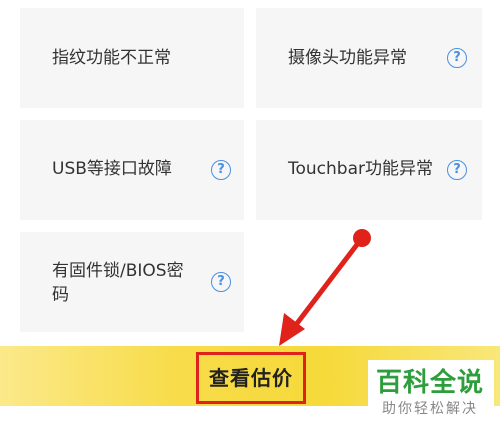  Describe the element at coordinates (430, 409) in the screenshot. I see `watermark-subtitle: 助你轻松解决` at that location.